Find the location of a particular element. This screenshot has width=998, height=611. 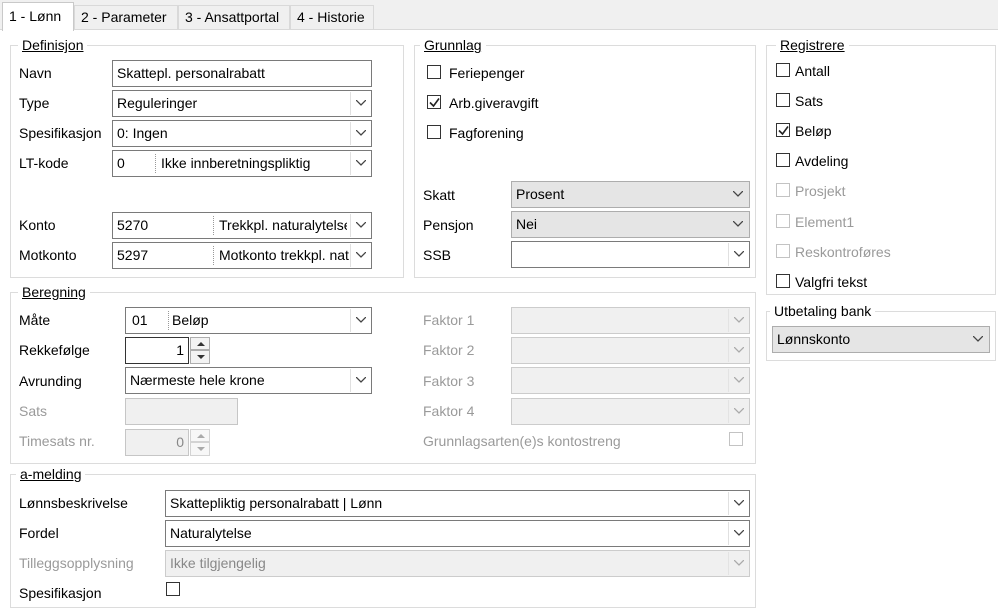

belop-checkbox is located at coordinates (783, 130).